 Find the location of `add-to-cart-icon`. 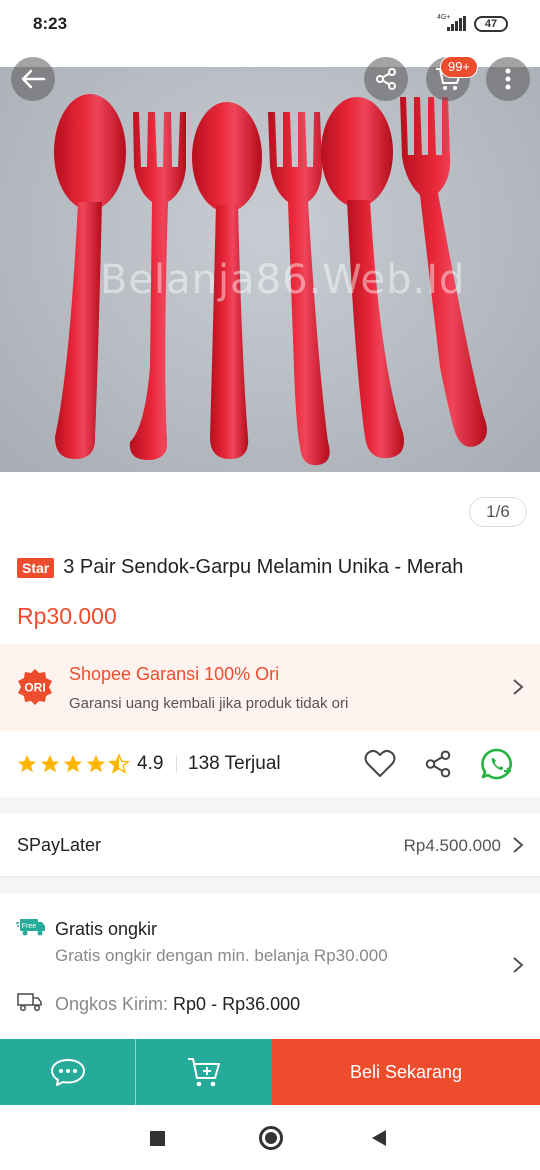

add-to-cart-icon is located at coordinates (204, 1072).